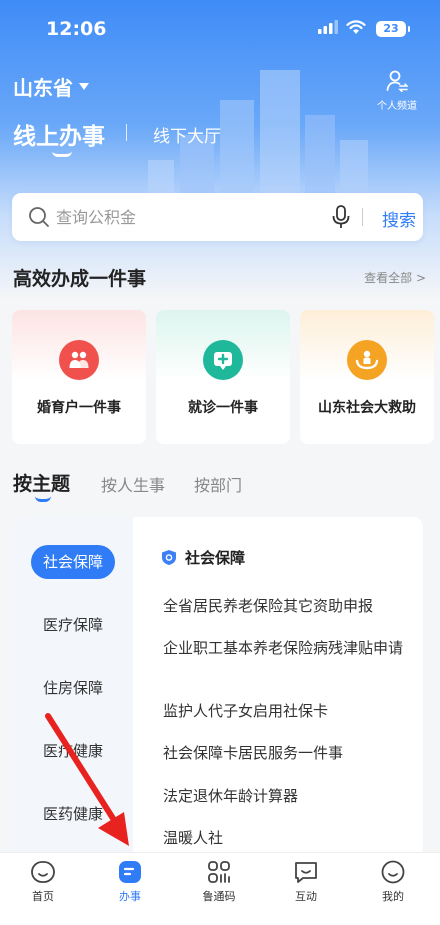 This screenshot has height=925, width=440. What do you see at coordinates (133, 484) in the screenshot?
I see `tab-by-life-event: 按人生事` at bounding box center [133, 484].